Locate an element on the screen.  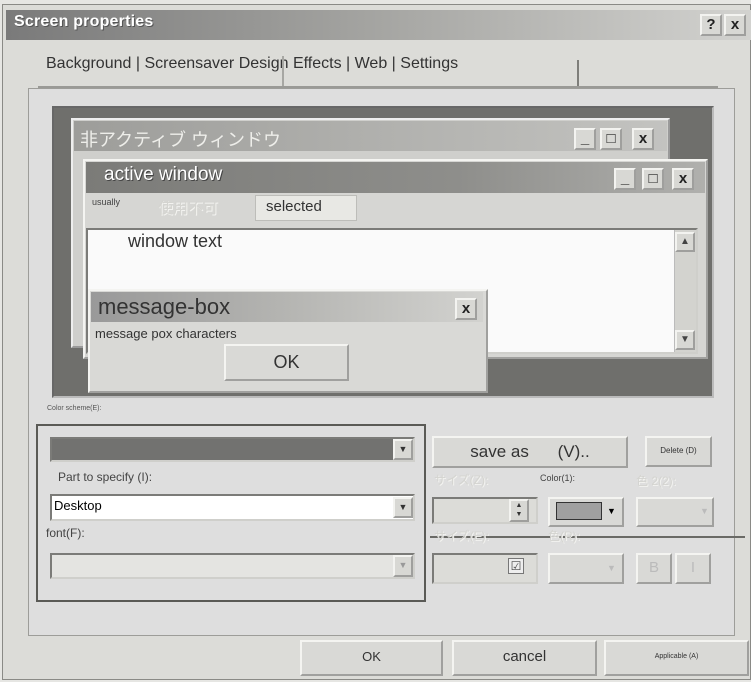
color-scheme-select is located at coordinates (232, 449).